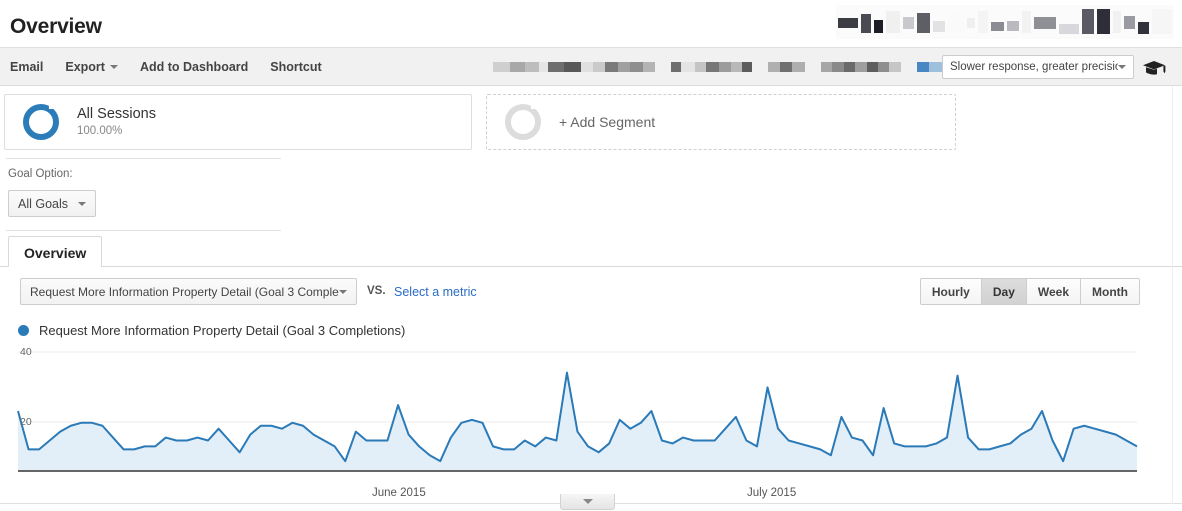 The image size is (1182, 511). I want to click on granularity-label: Hourly, so click(950, 291).